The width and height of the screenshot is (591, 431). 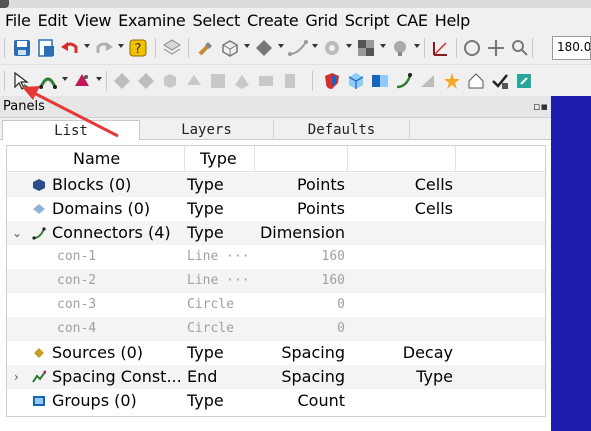 I want to click on expand-toggle: ›, so click(x=16, y=377).